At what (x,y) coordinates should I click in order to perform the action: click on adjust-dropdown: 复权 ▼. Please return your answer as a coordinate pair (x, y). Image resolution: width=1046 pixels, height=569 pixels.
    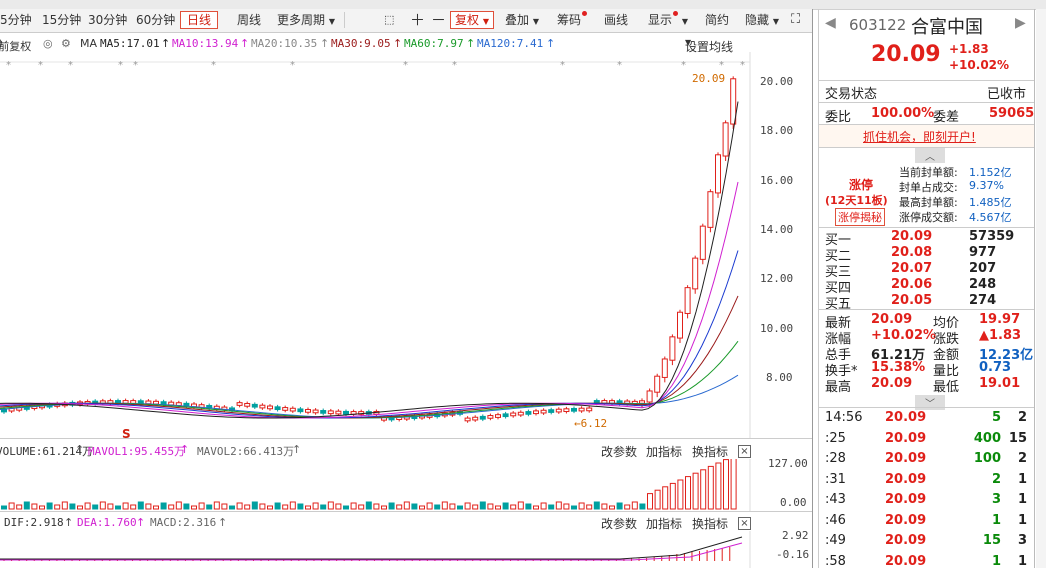
    Looking at the image, I should click on (472, 20).